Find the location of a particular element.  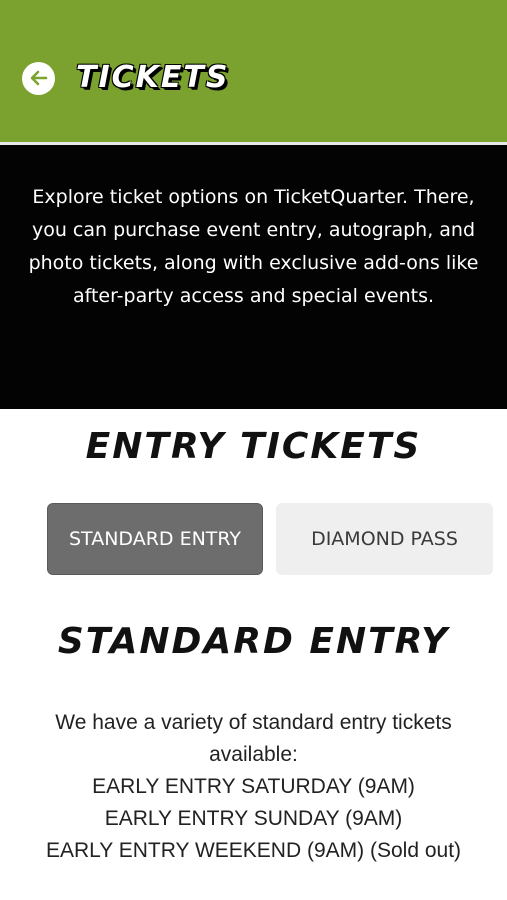

entry-tickets-title: ENTRY TICKETS is located at coordinates (253, 446).